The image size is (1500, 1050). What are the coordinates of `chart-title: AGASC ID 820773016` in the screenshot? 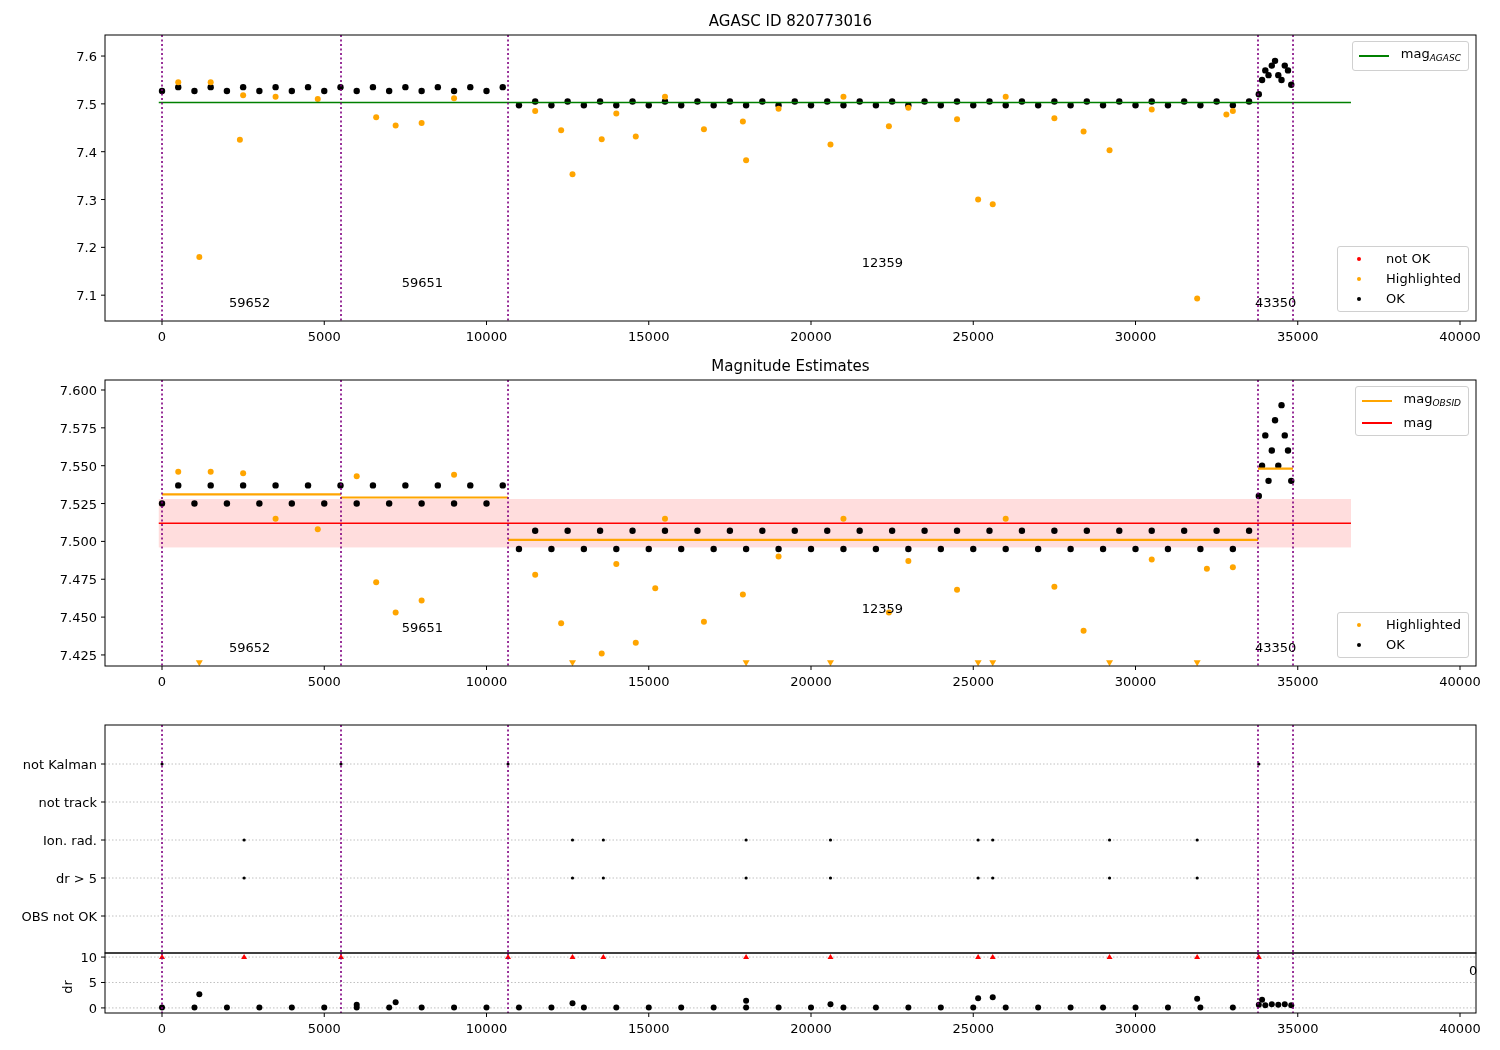 It's located at (790, 21).